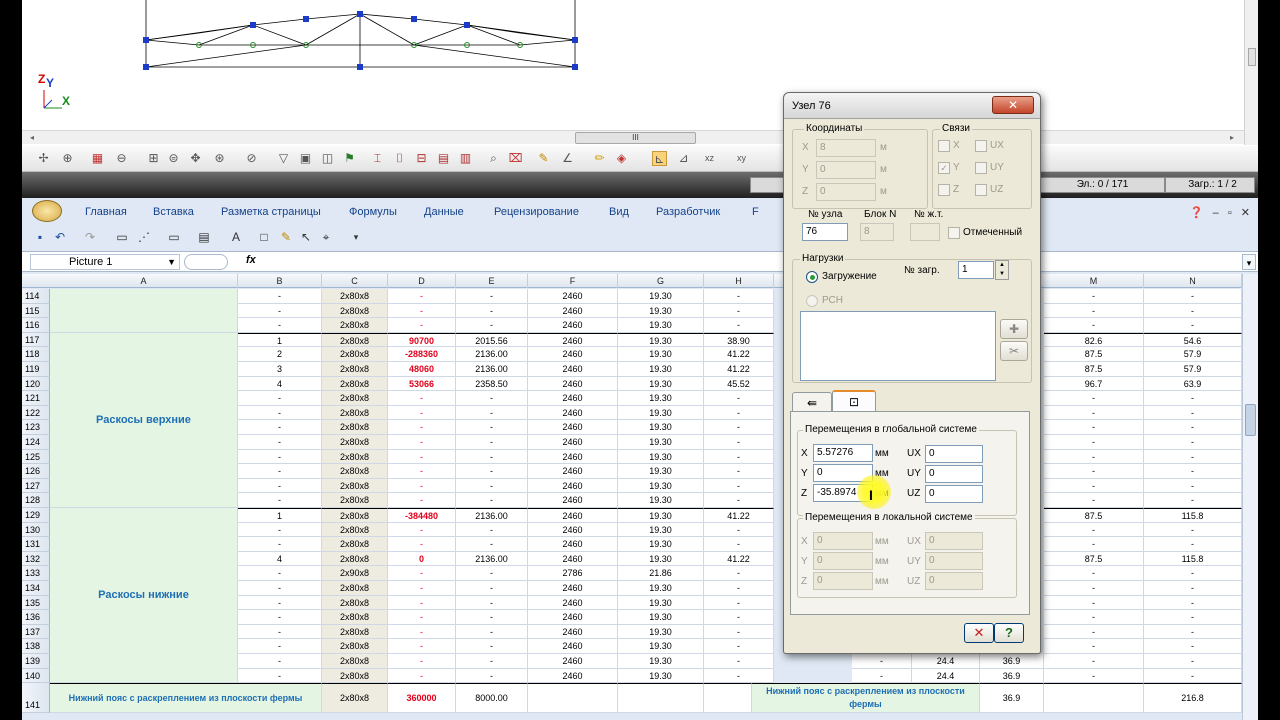  I want to click on view-icon: ⊘, so click(251, 158).